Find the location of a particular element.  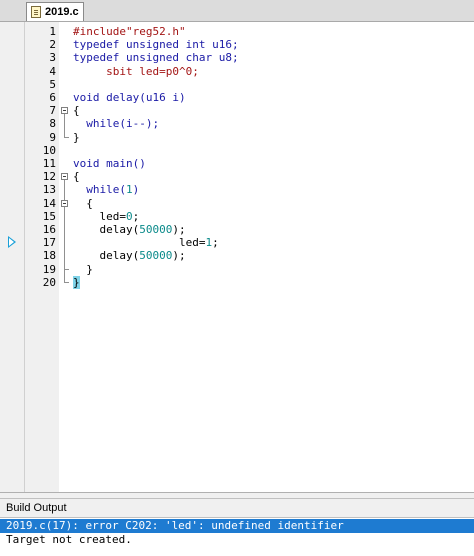

fold-gutter is located at coordinates (65, 257).